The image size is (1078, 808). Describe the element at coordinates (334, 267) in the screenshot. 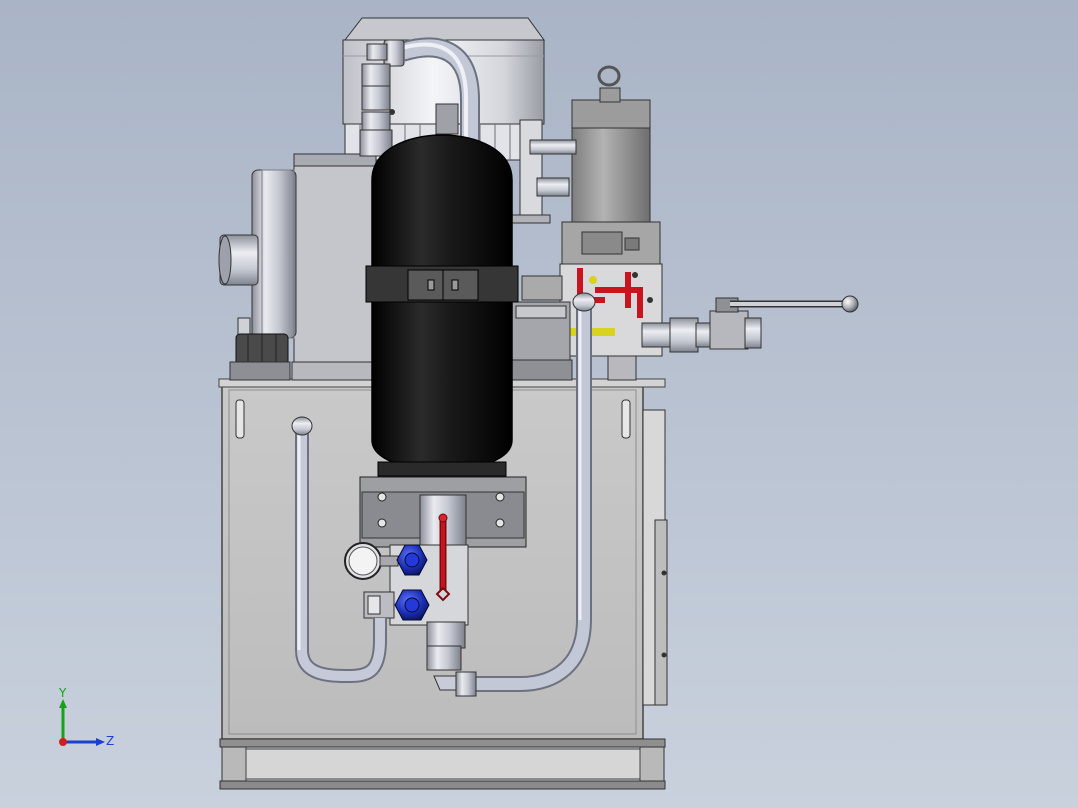

I see `pump-bell-housing` at that location.